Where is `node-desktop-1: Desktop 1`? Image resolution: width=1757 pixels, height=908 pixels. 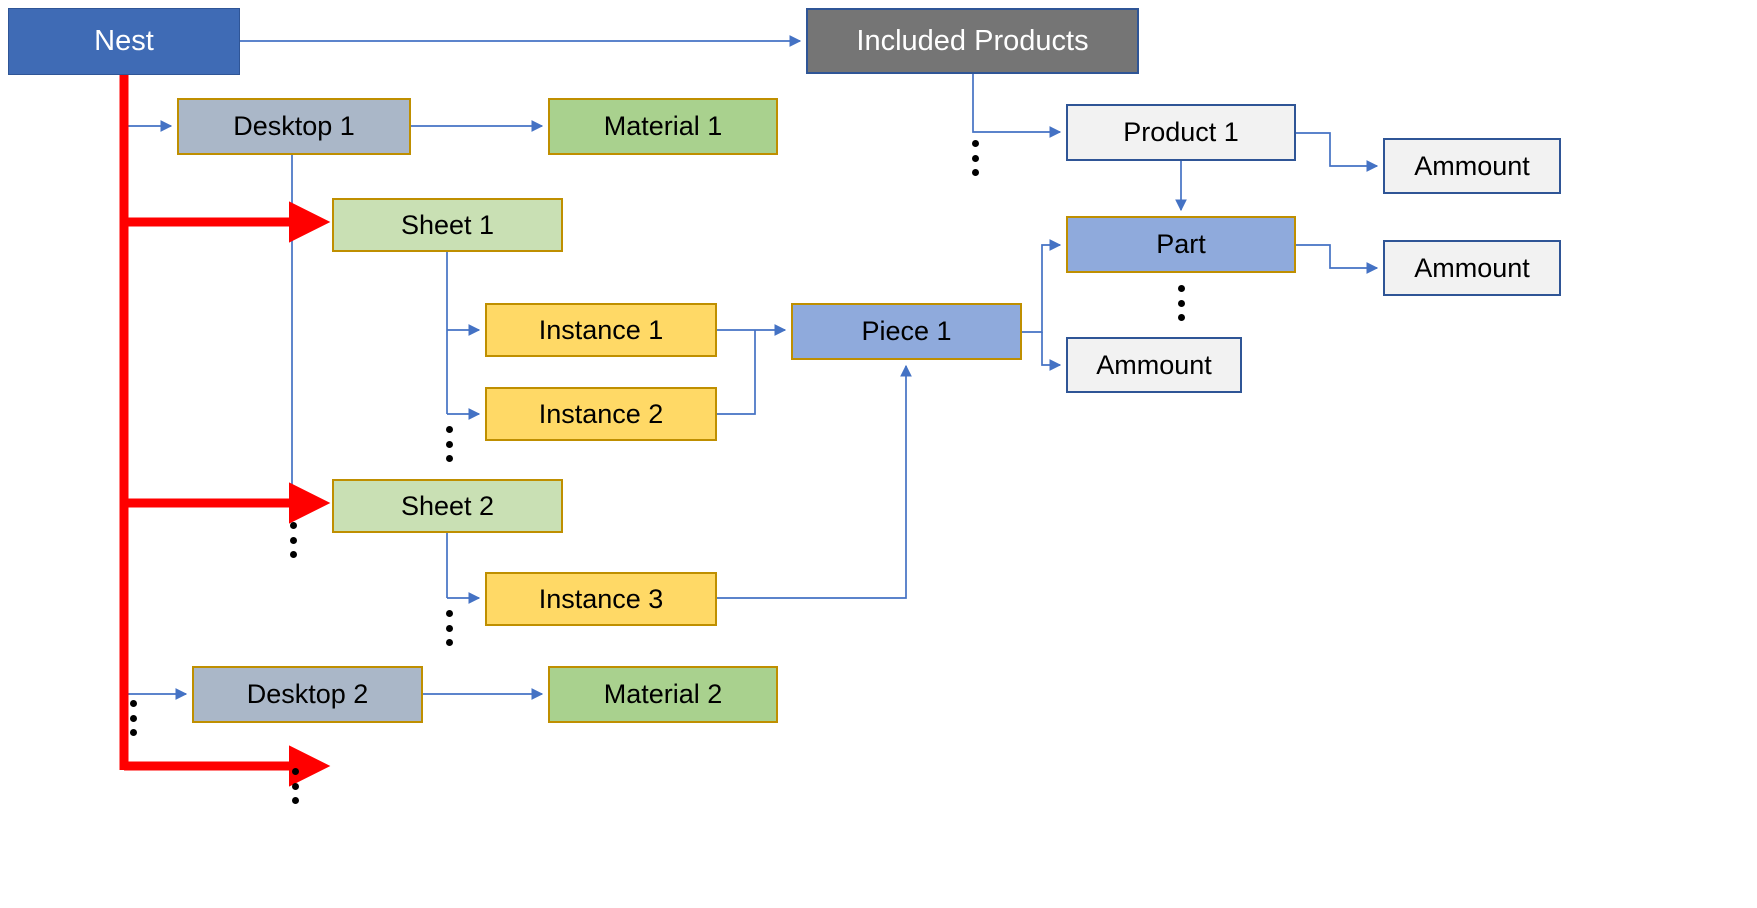 node-desktop-1: Desktop 1 is located at coordinates (294, 126).